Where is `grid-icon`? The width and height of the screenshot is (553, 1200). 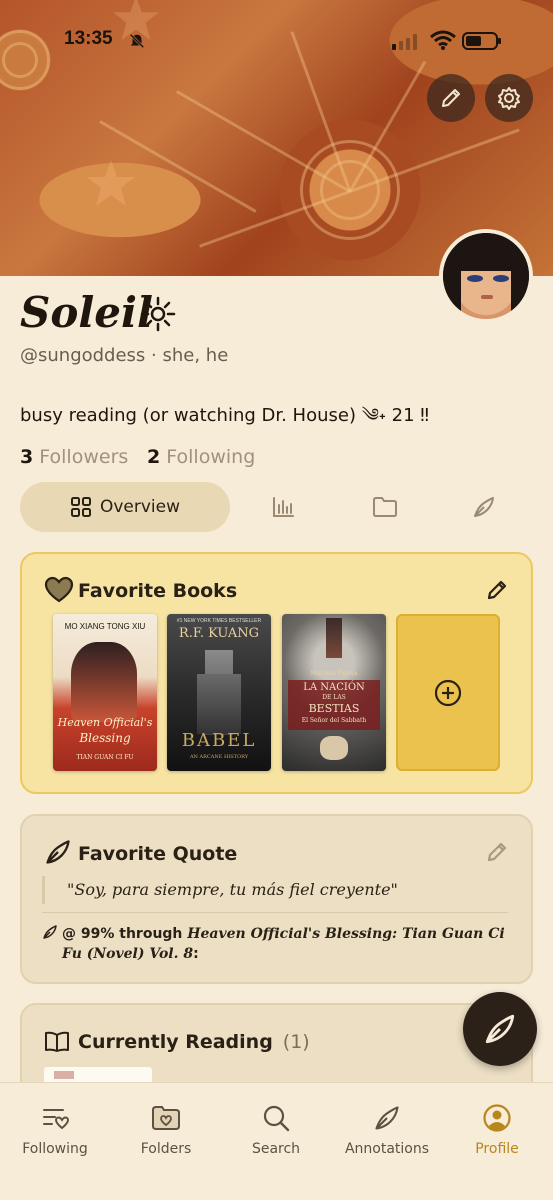 grid-icon is located at coordinates (80, 507).